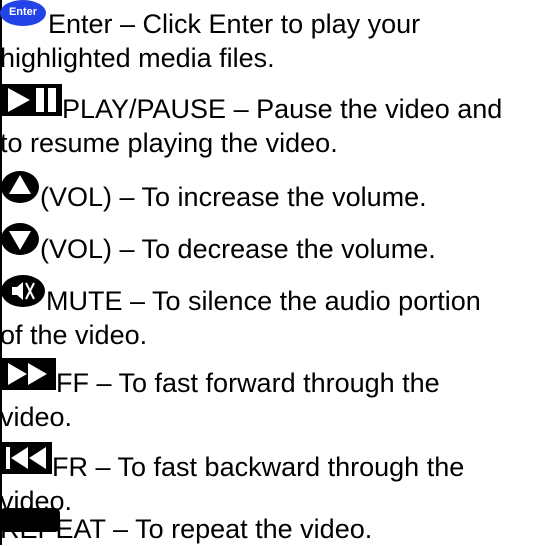 Image resolution: width=554 pixels, height=546 pixels. What do you see at coordinates (263, 301) in the screenshot?
I see `instruction-mute-line1: MUTE – To silence the audio portion` at bounding box center [263, 301].